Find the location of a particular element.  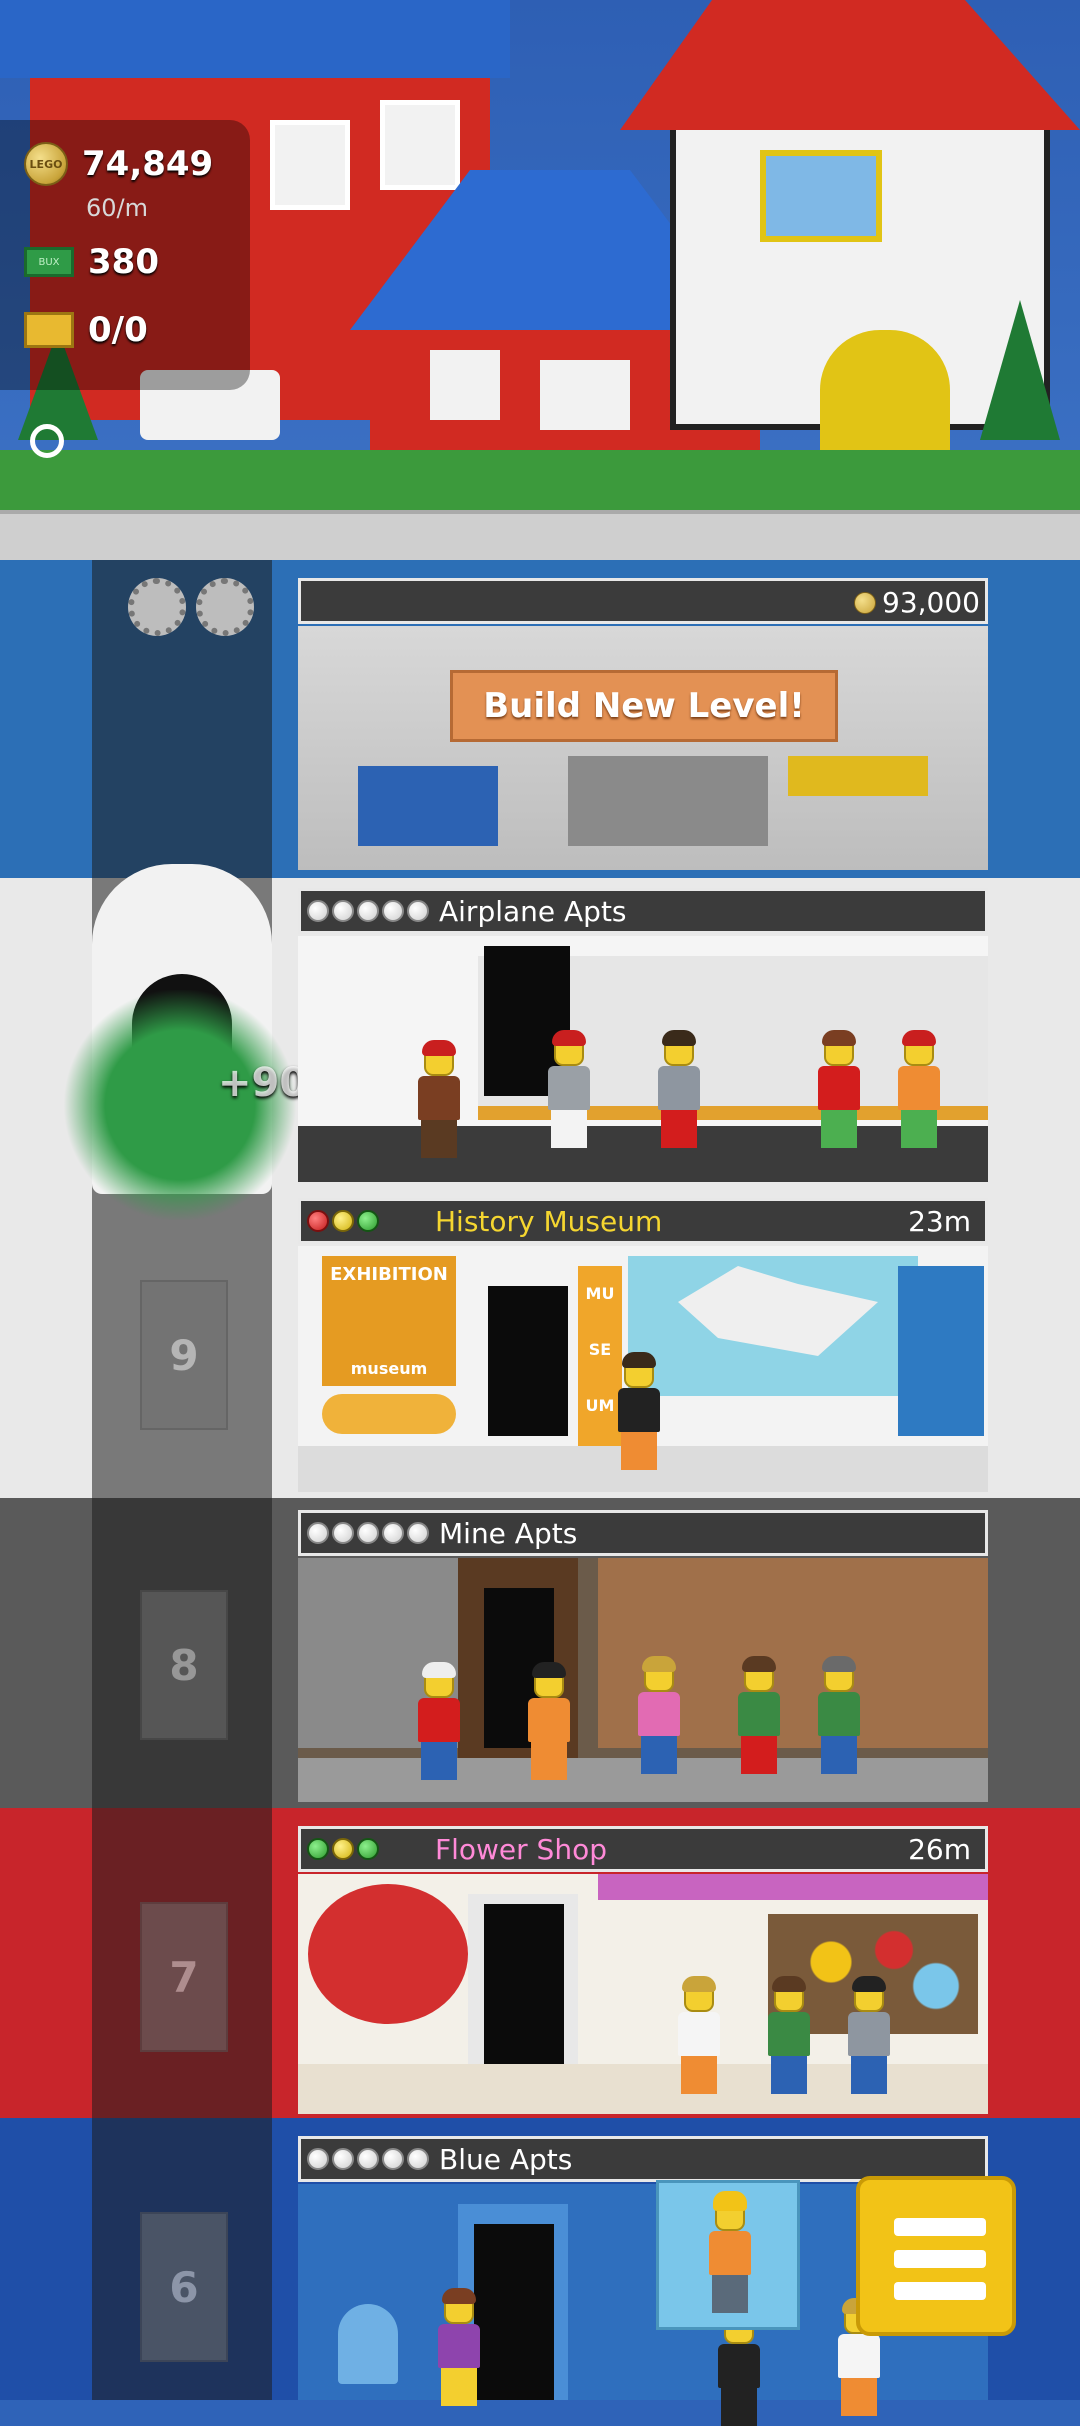

build-cost-value: 93,000 is located at coordinates (931, 602).